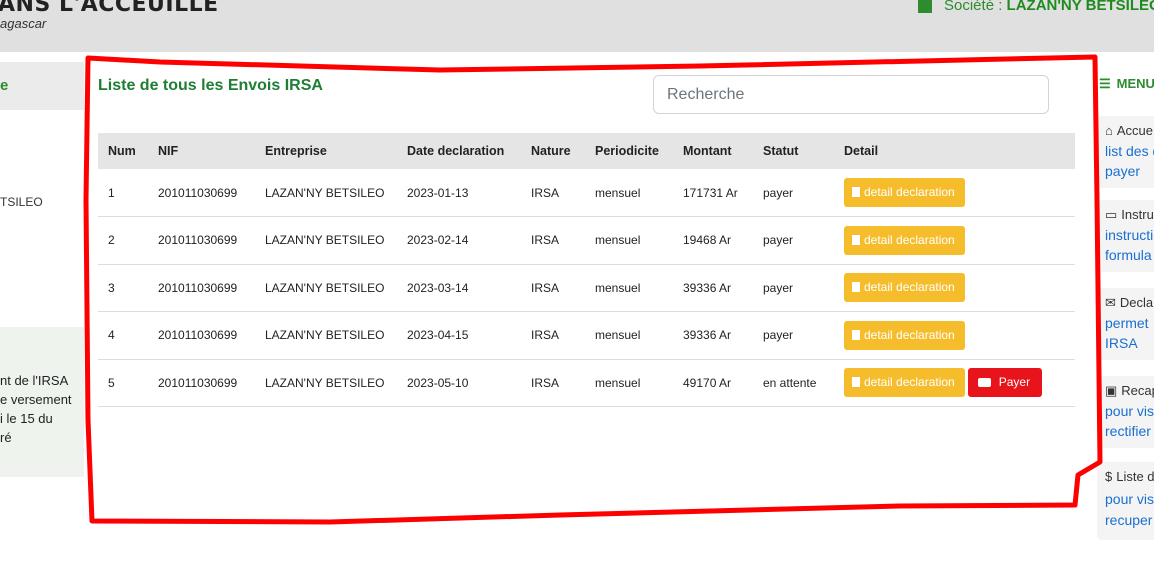 The image size is (1154, 574). What do you see at coordinates (456, 151) in the screenshot?
I see `column-header: Date declaration` at bounding box center [456, 151].